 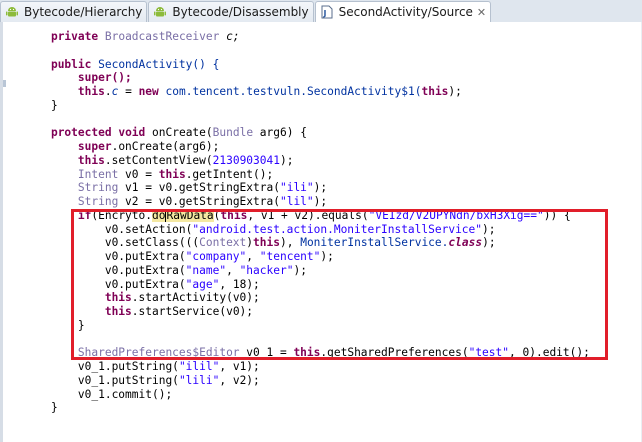 I want to click on tab-bytecode-disassembly: Bytecode/Disassembly, so click(x=231, y=11).